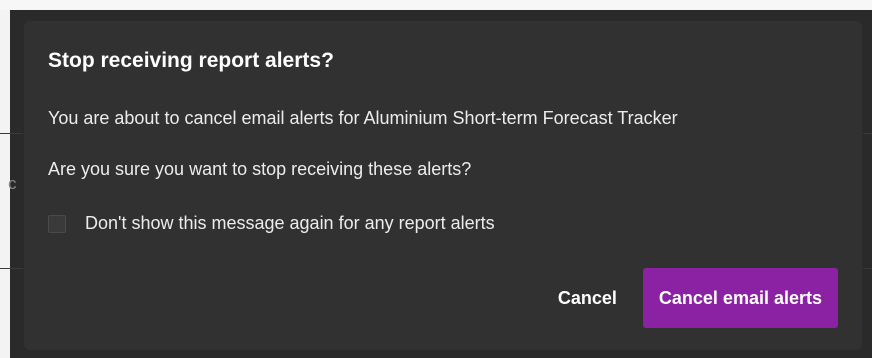  Describe the element at coordinates (587, 298) in the screenshot. I see `cancel-button: Cancel` at that location.